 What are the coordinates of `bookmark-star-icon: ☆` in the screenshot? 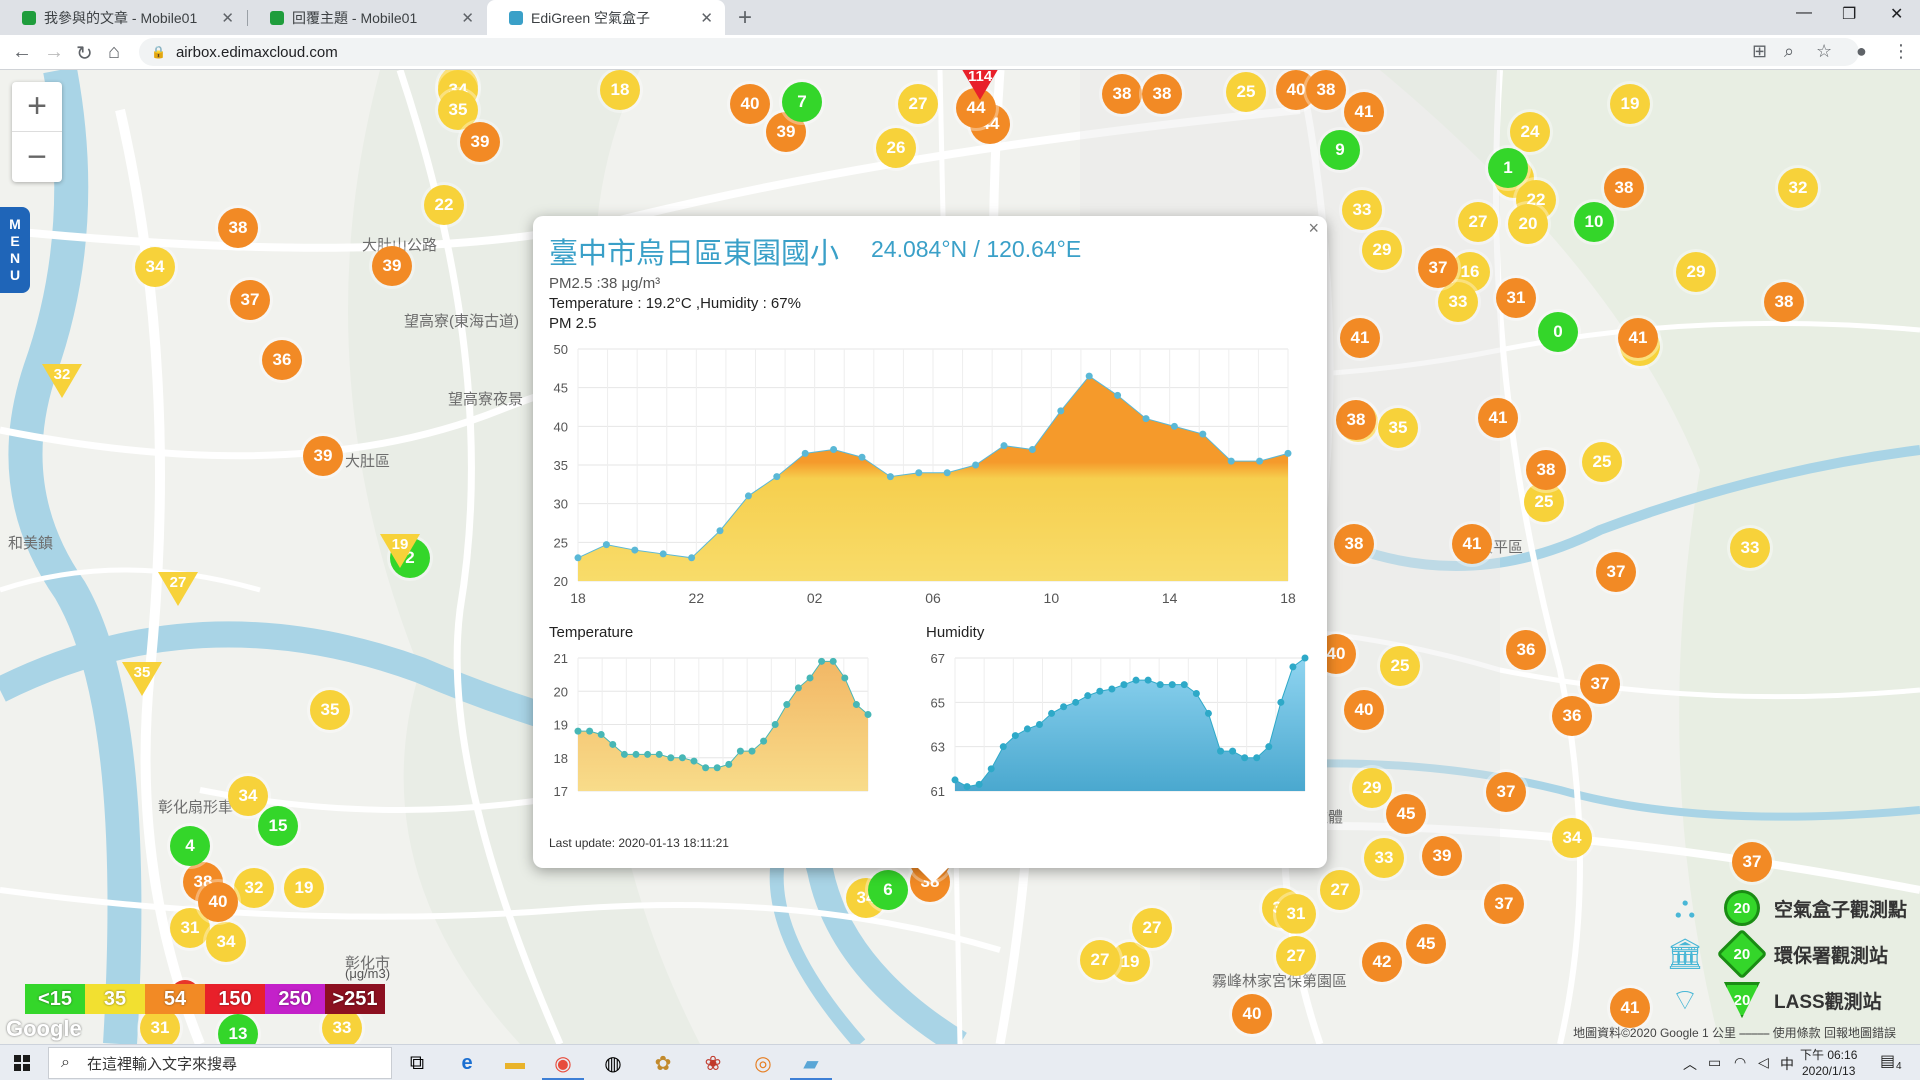 It's located at (1824, 51).